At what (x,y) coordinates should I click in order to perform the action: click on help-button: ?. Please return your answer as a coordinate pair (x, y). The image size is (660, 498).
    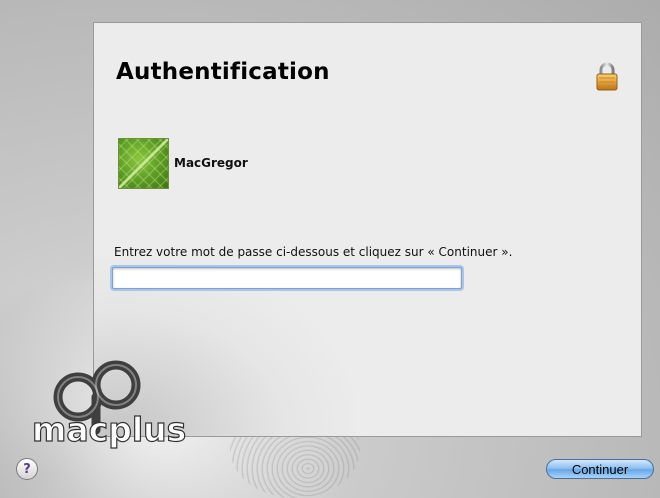
    Looking at the image, I should click on (27, 469).